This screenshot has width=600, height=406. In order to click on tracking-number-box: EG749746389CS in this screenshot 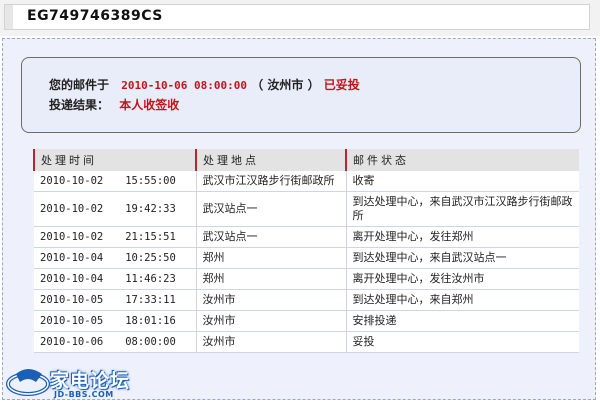, I will do `click(297, 17)`.